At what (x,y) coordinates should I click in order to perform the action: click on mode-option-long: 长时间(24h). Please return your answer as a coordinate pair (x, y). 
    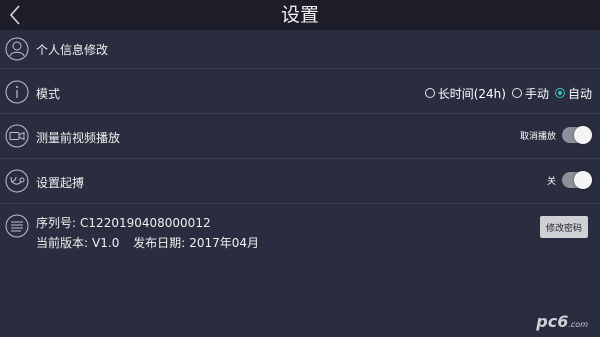
    Looking at the image, I should click on (465, 93).